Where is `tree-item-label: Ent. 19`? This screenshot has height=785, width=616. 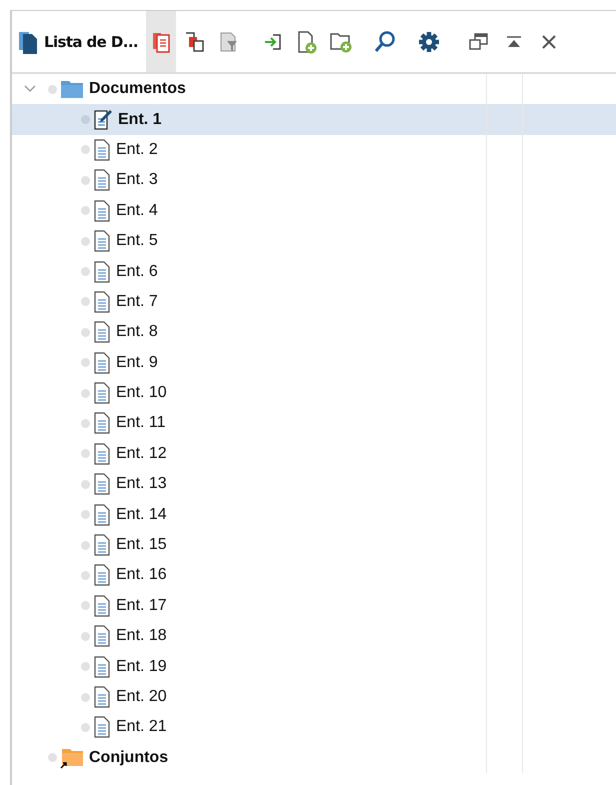 tree-item-label: Ent. 19 is located at coordinates (141, 667).